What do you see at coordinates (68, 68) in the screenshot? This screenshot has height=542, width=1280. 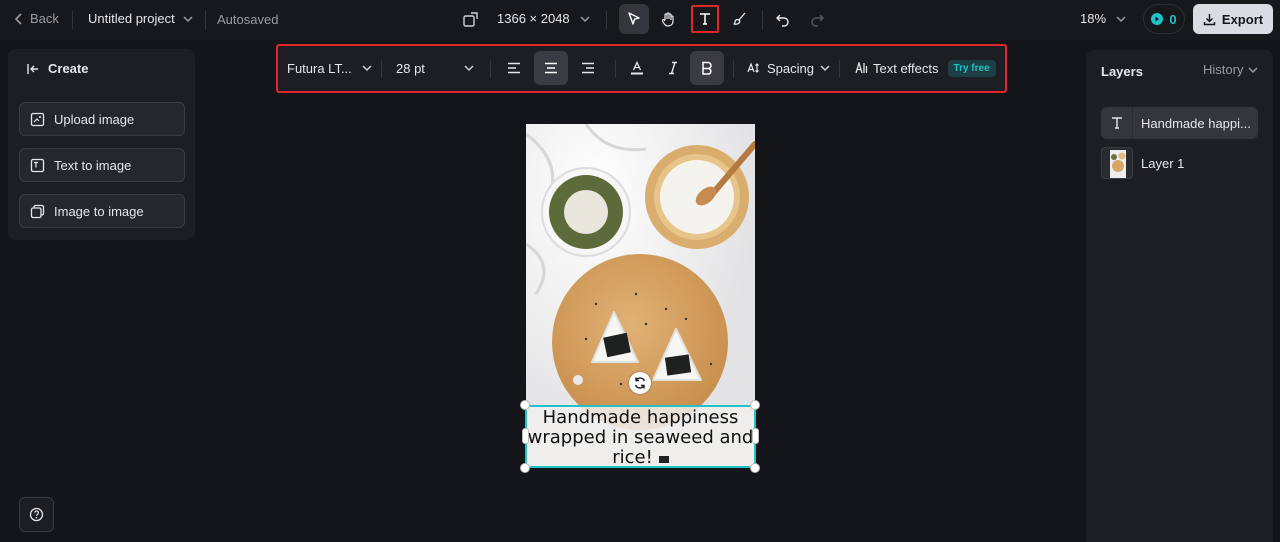 I see `create-label: Create` at bounding box center [68, 68].